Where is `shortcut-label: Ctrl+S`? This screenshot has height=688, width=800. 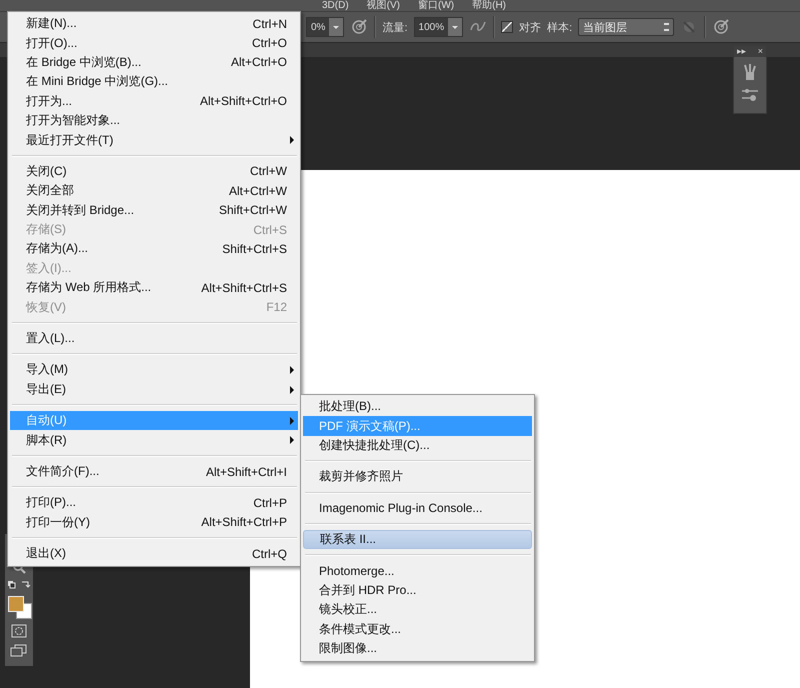
shortcut-label: Ctrl+S is located at coordinates (270, 229).